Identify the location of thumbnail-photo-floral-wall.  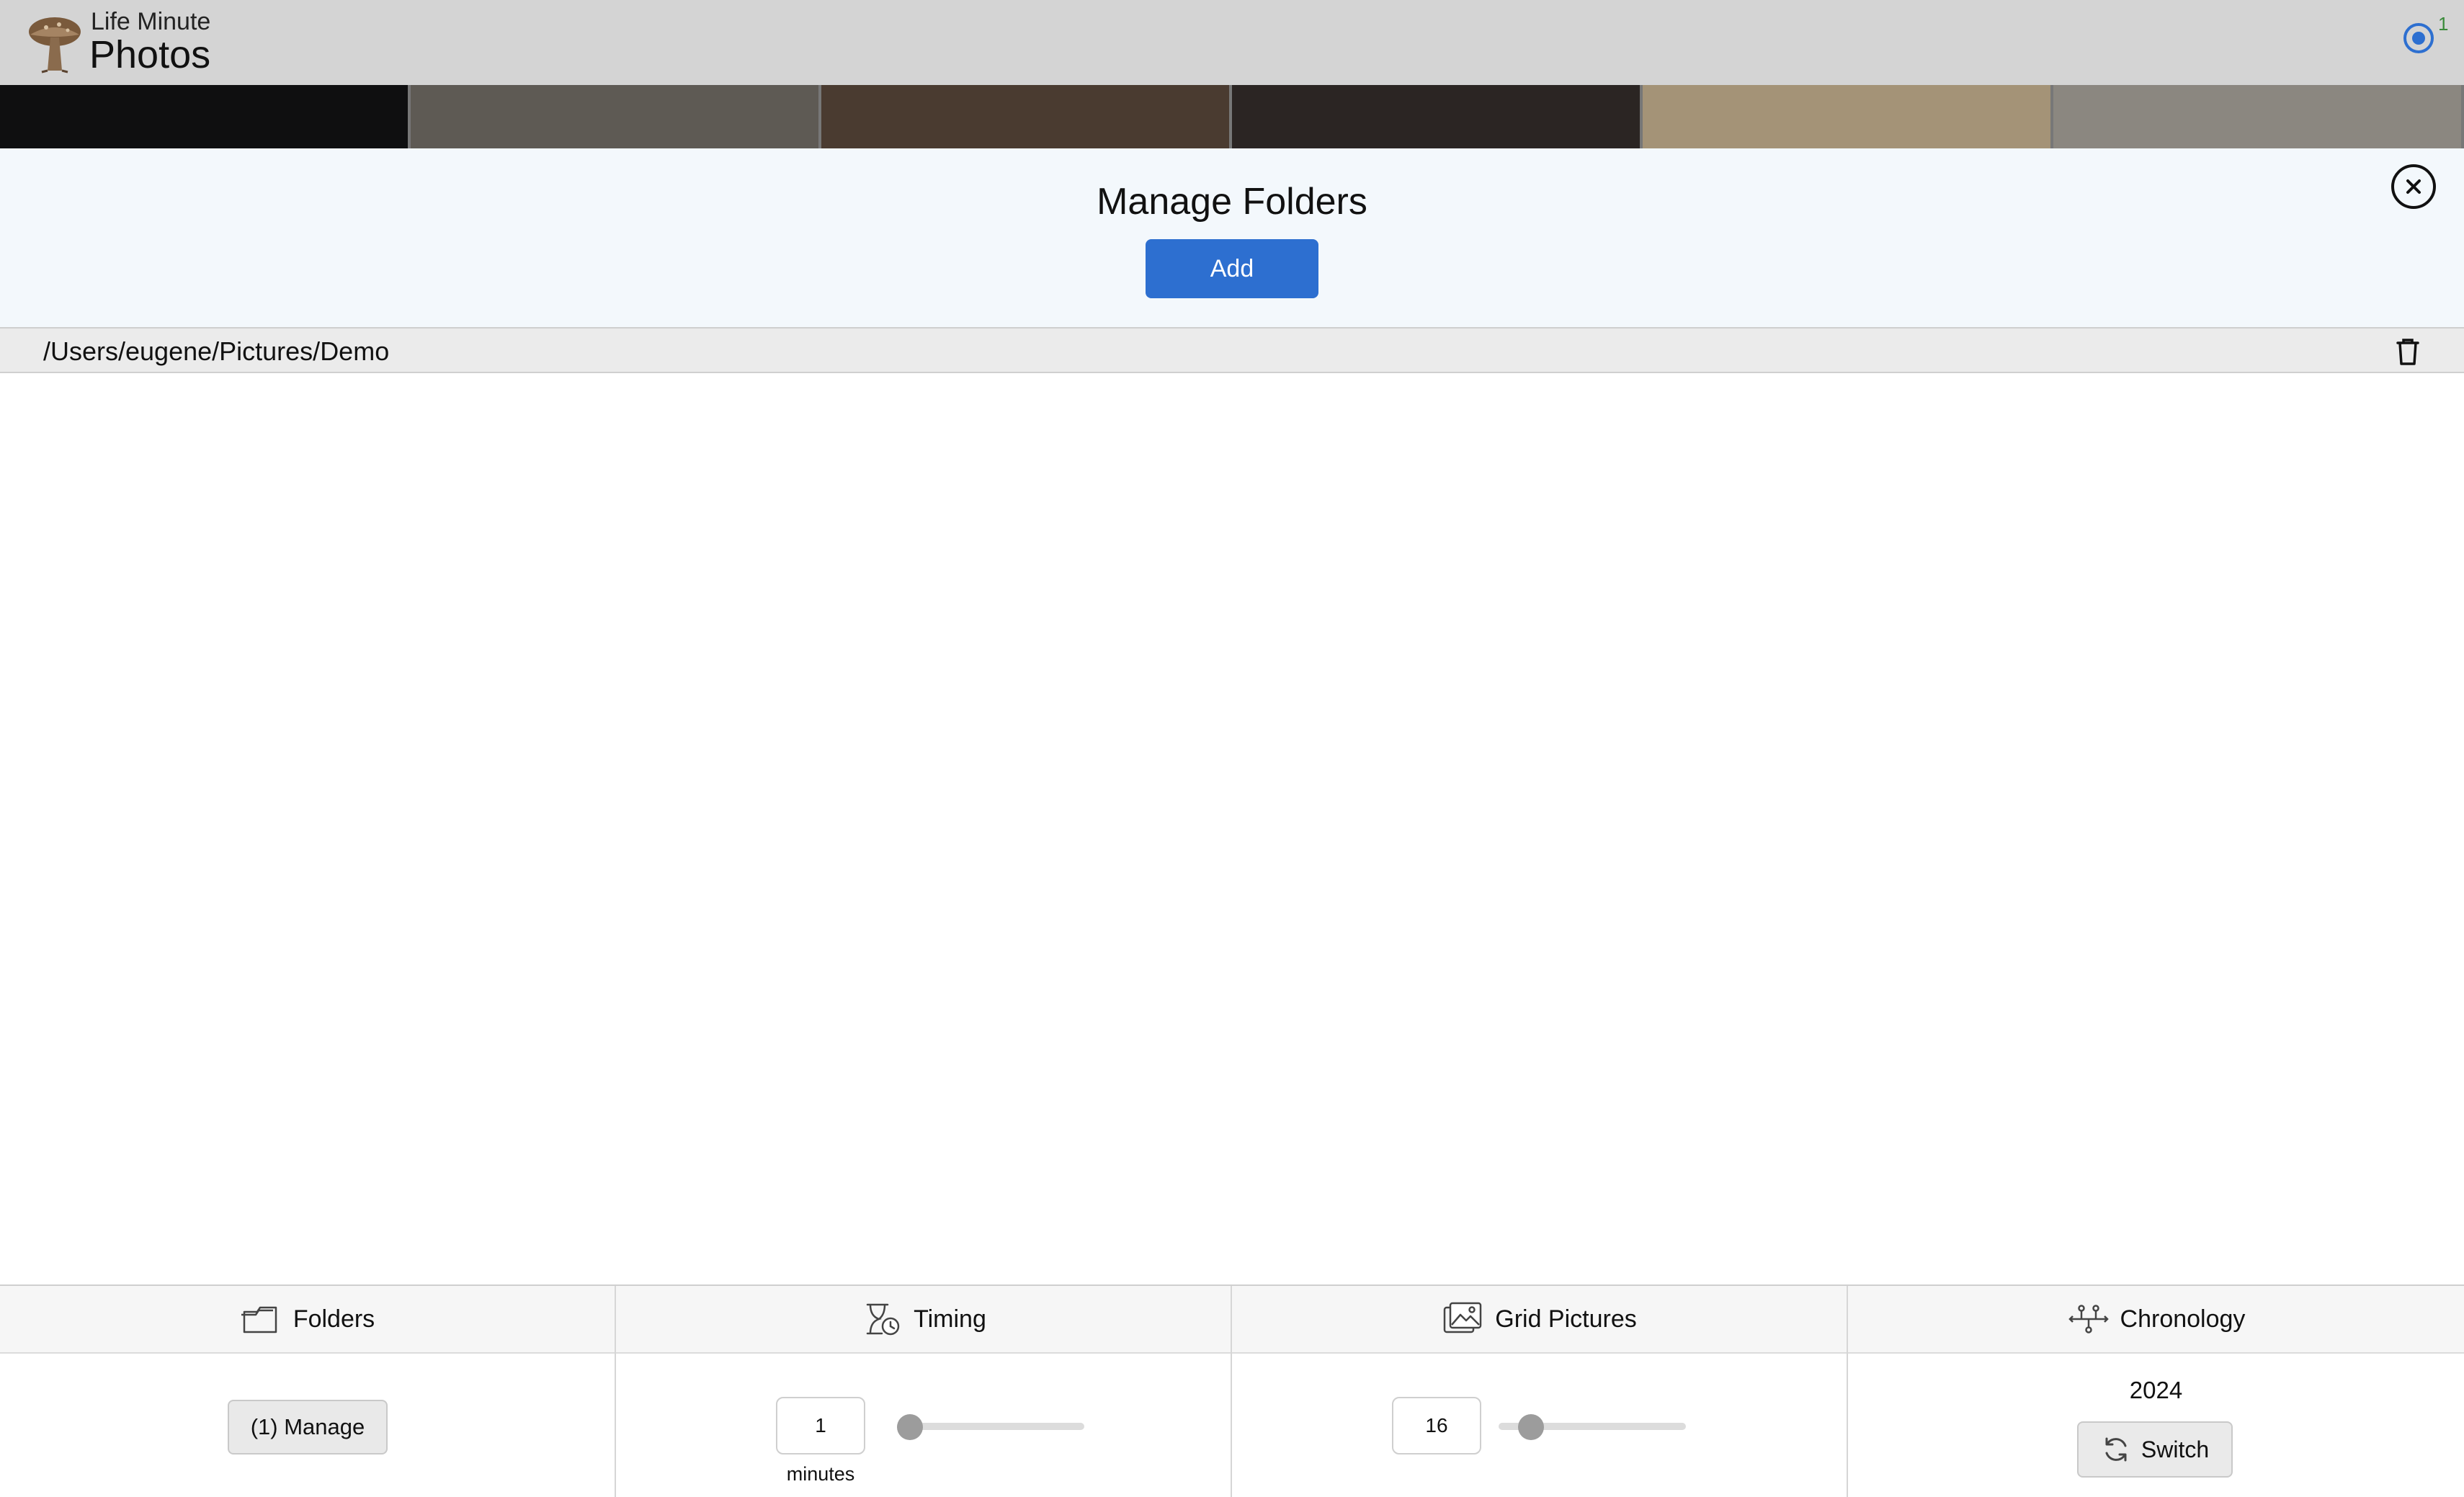
(1846, 116).